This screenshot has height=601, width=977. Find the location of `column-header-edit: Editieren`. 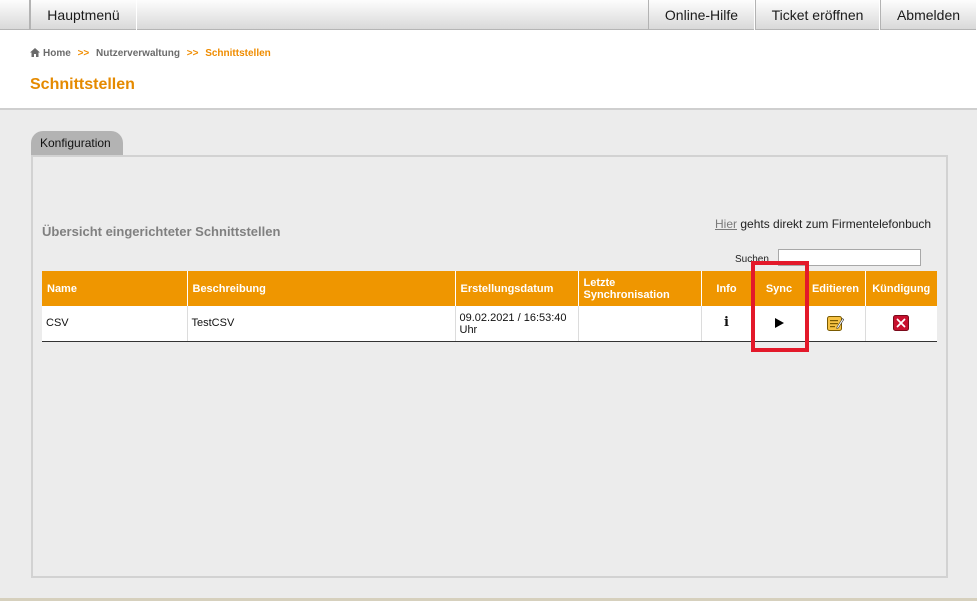

column-header-edit: Editieren is located at coordinates (835, 288).